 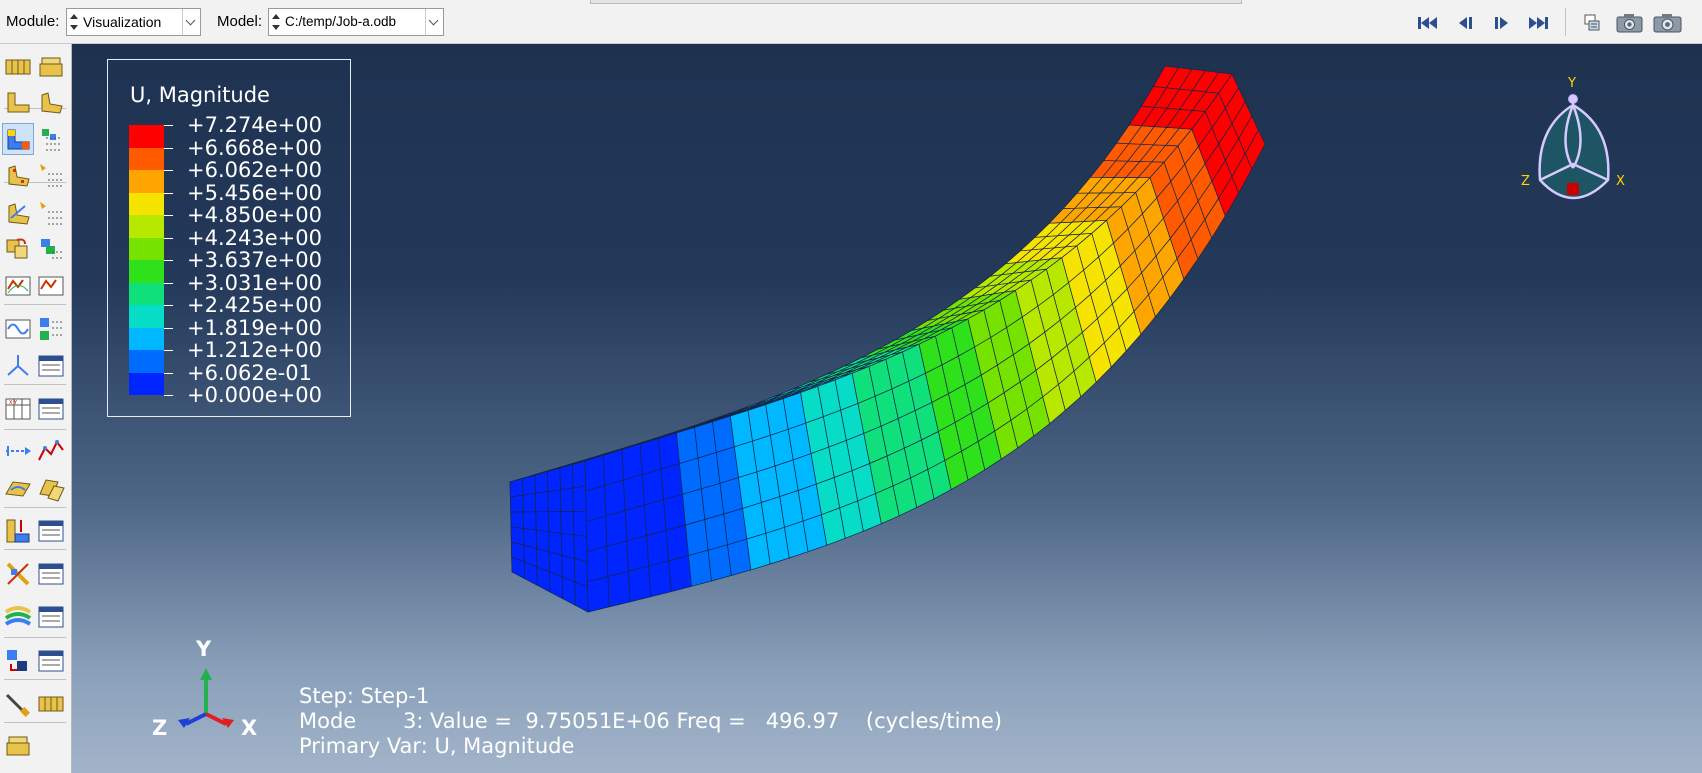 What do you see at coordinates (254, 125) in the screenshot?
I see `legend-value: +7.274e+00` at bounding box center [254, 125].